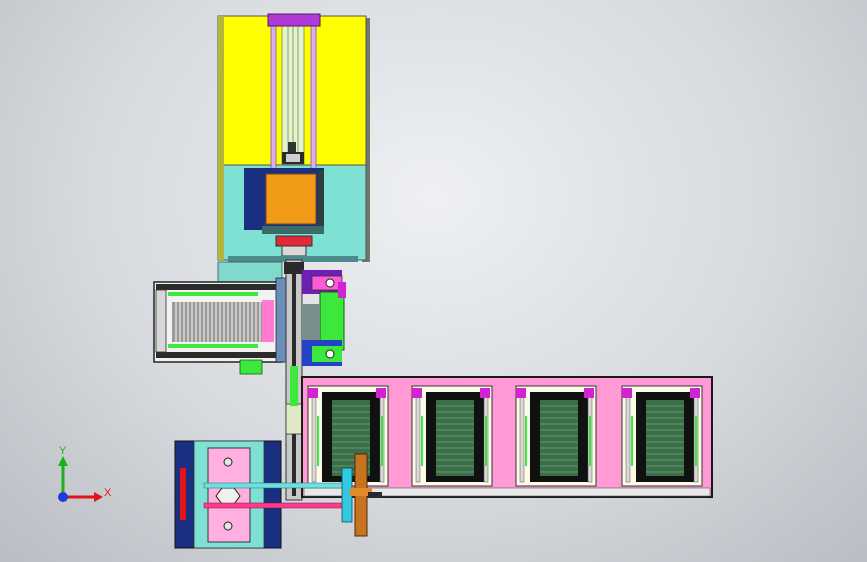  What do you see at coordinates (294, 419) in the screenshot?
I see `rail-carriage-mid` at bounding box center [294, 419].